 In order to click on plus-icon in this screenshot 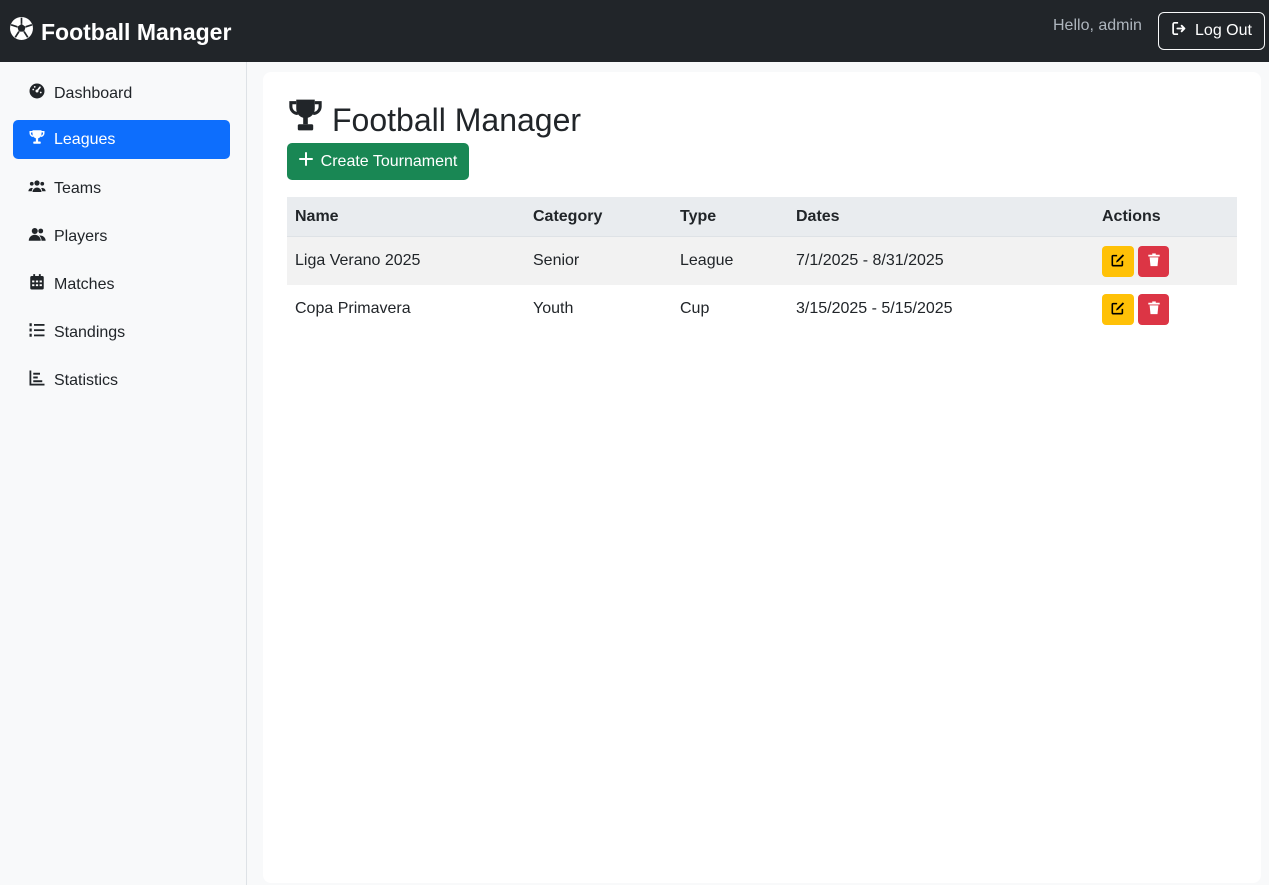, I will do `click(305, 161)`.